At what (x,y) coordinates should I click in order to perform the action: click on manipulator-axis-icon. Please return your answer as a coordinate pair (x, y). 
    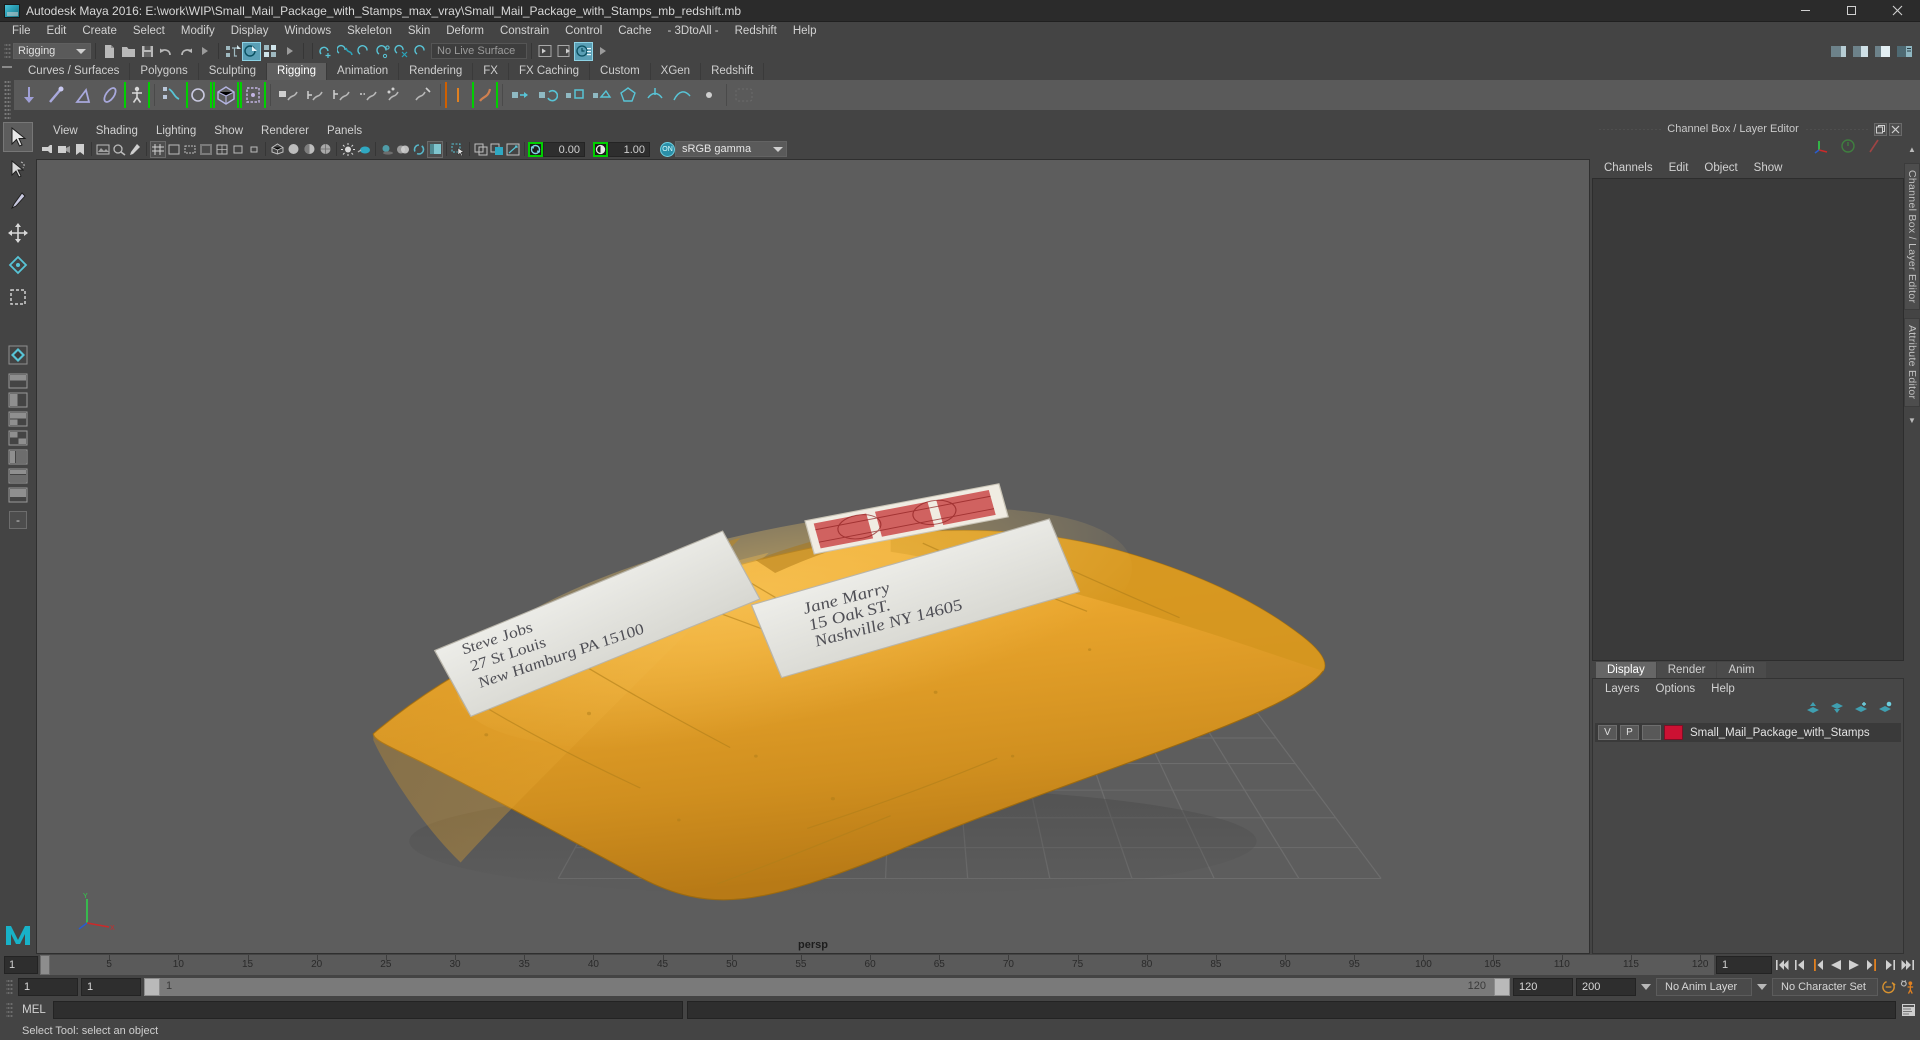
    Looking at the image, I should click on (1822, 147).